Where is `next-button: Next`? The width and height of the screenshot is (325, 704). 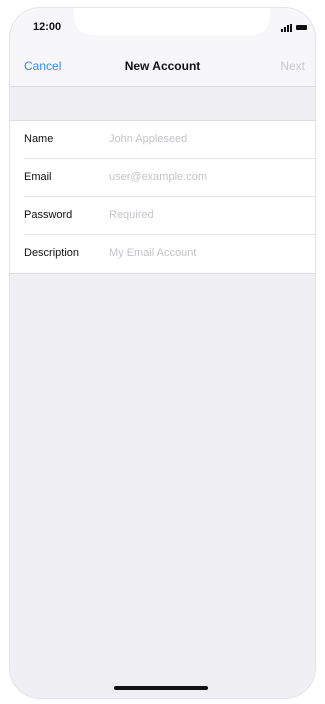
next-button: Next is located at coordinates (292, 66).